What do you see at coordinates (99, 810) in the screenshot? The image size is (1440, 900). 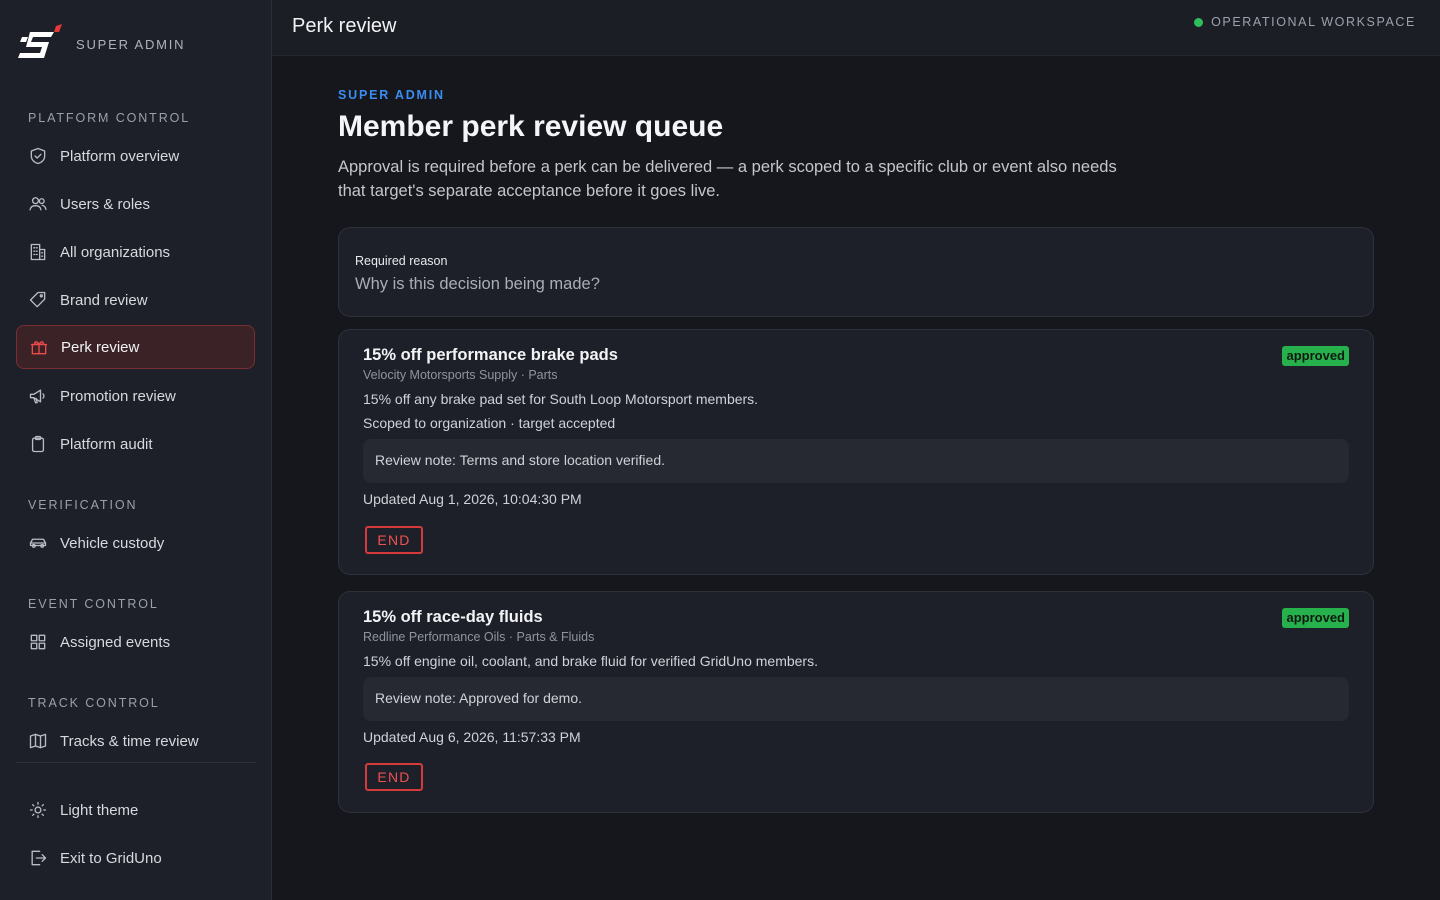 I see `sidebar-item-label: Light theme` at bounding box center [99, 810].